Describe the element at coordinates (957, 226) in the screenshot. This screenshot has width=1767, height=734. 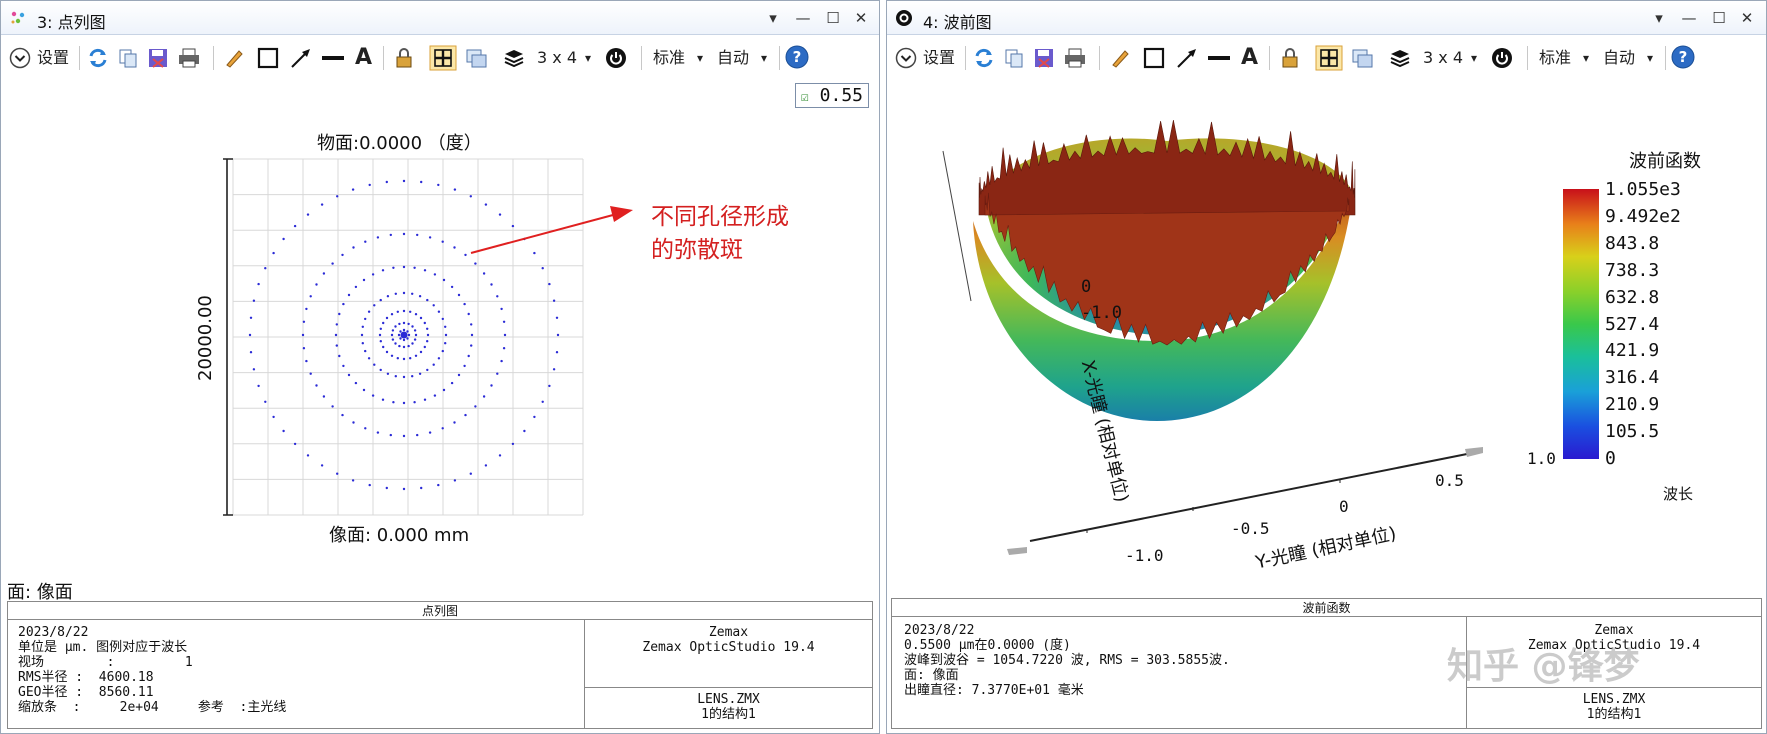
I see `x-axis-line` at that location.